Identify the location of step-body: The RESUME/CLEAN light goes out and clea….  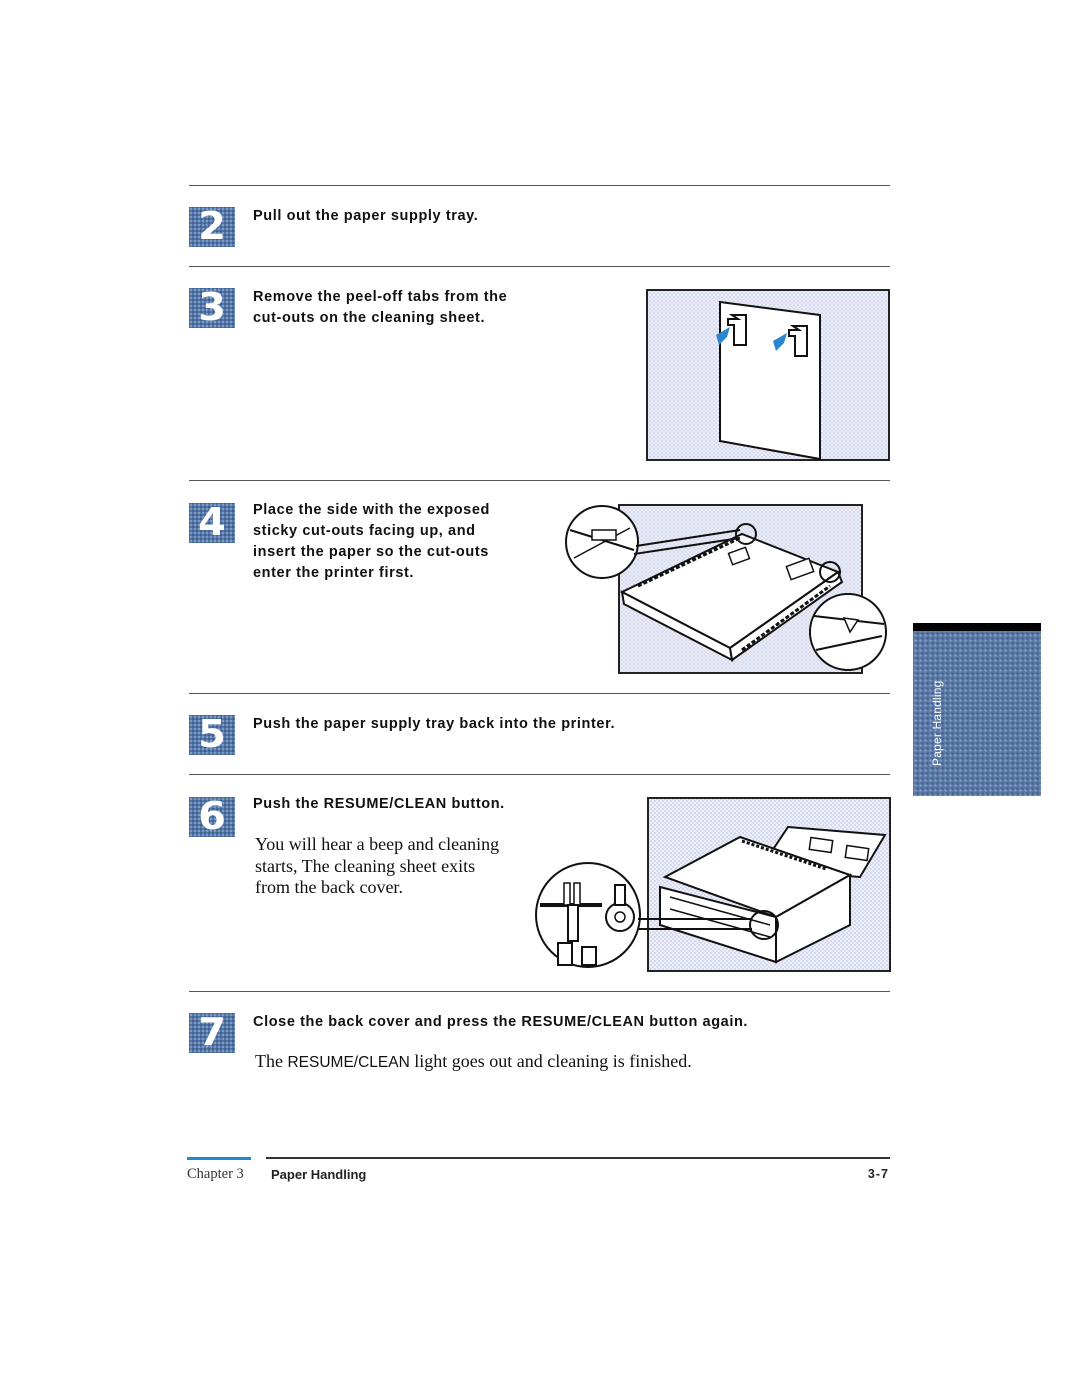
(473, 1062).